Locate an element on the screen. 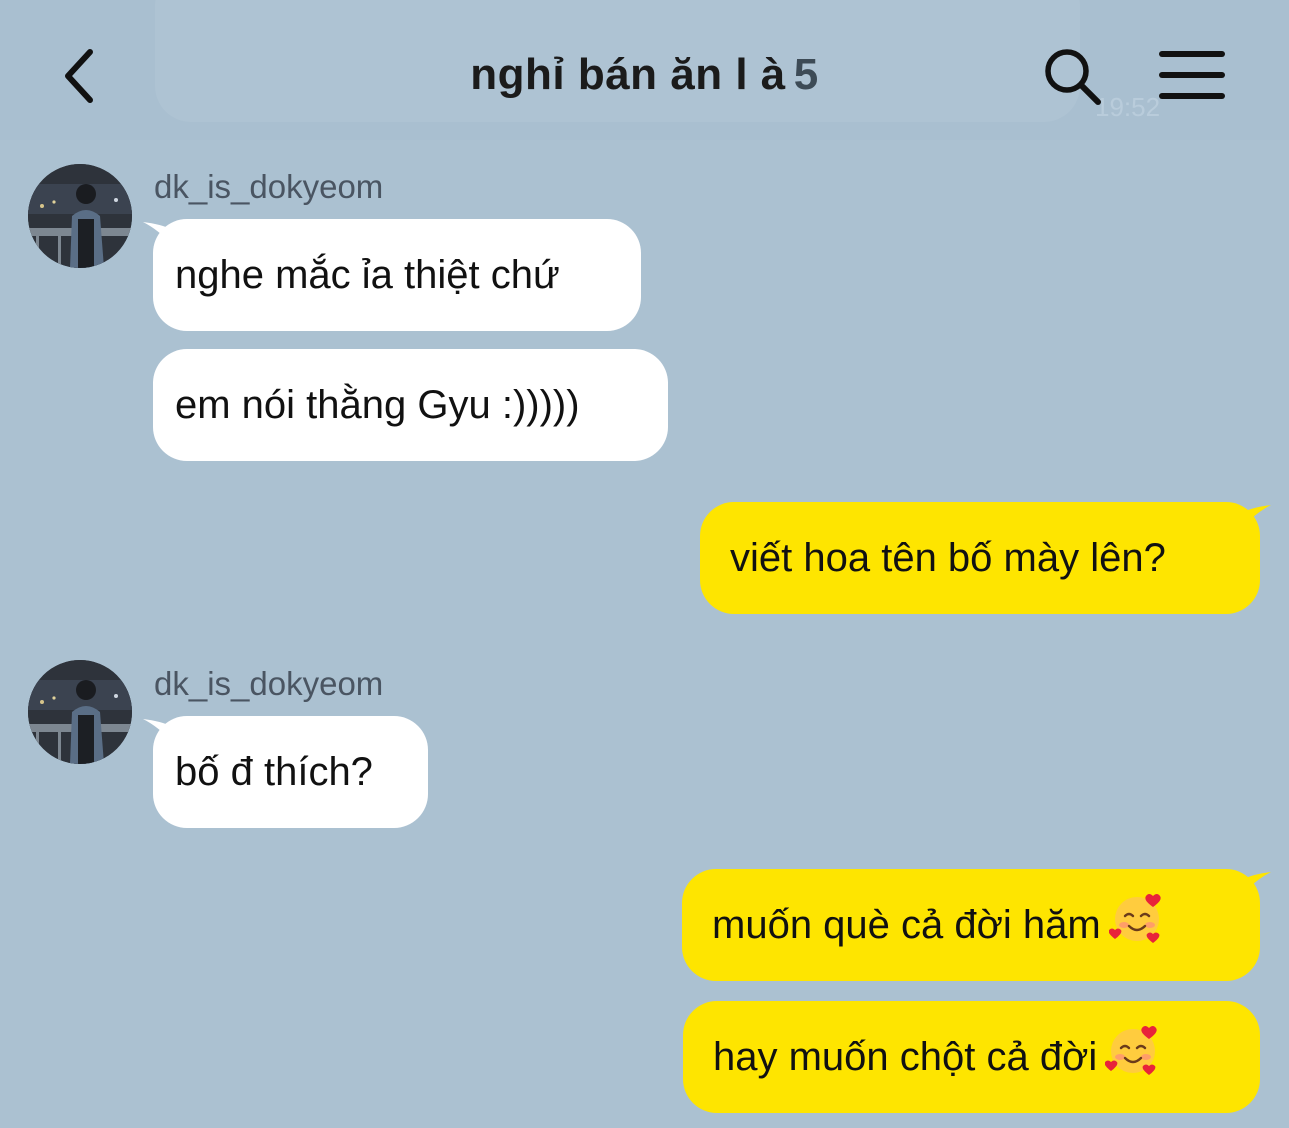  chat-title-text: nghỉ bán ăn l à is located at coordinates (628, 74).